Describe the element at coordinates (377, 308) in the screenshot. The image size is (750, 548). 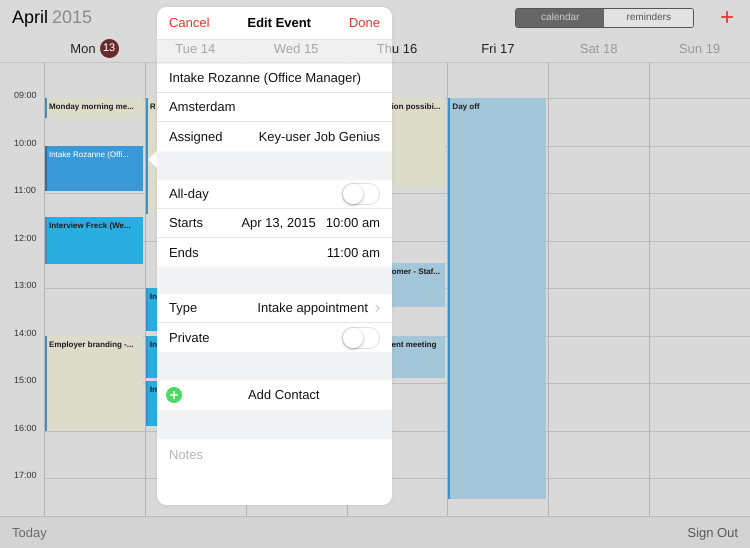
I see `chevron-right-icon` at that location.